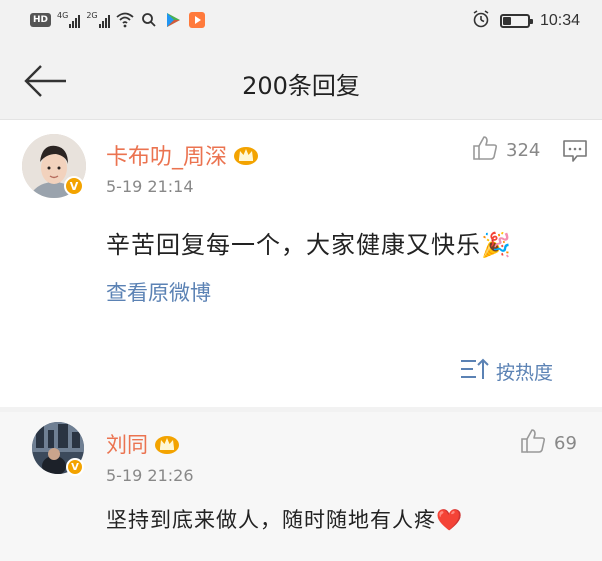 Image resolution: width=602 pixels, height=561 pixels. I want to click on like-count: 324, so click(523, 150).